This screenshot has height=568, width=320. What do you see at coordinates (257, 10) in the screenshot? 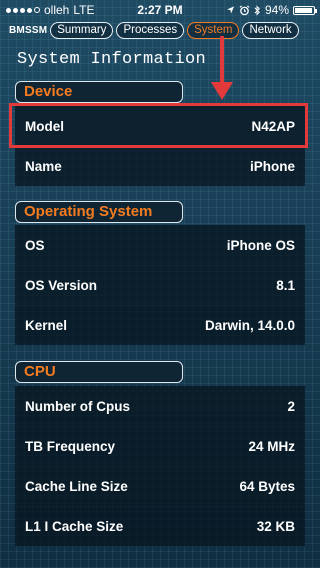
I see `bluetooth-icon` at bounding box center [257, 10].